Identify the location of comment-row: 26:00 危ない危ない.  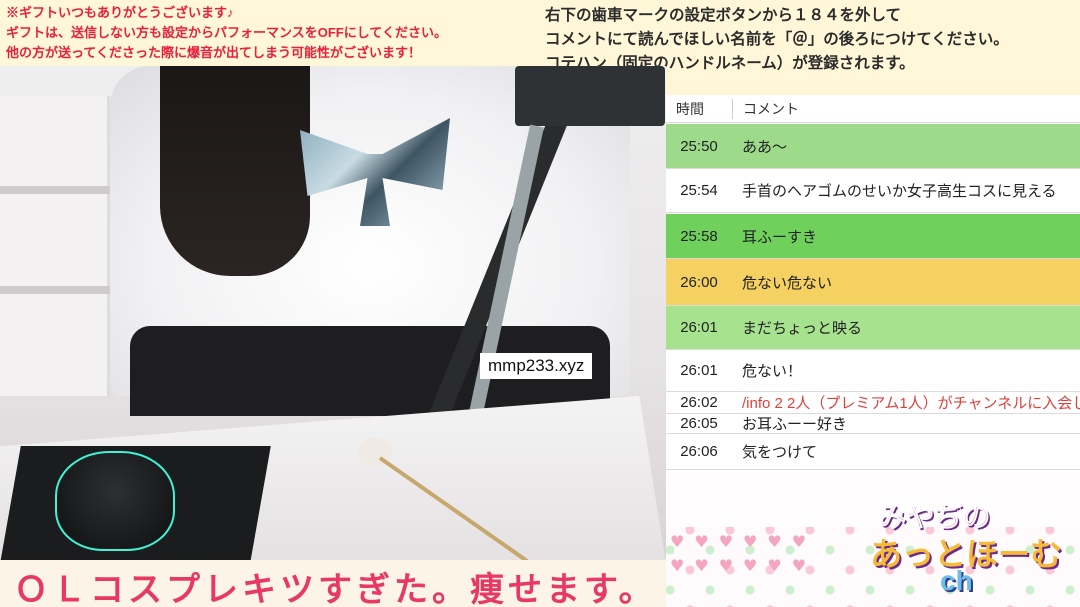
(873, 282).